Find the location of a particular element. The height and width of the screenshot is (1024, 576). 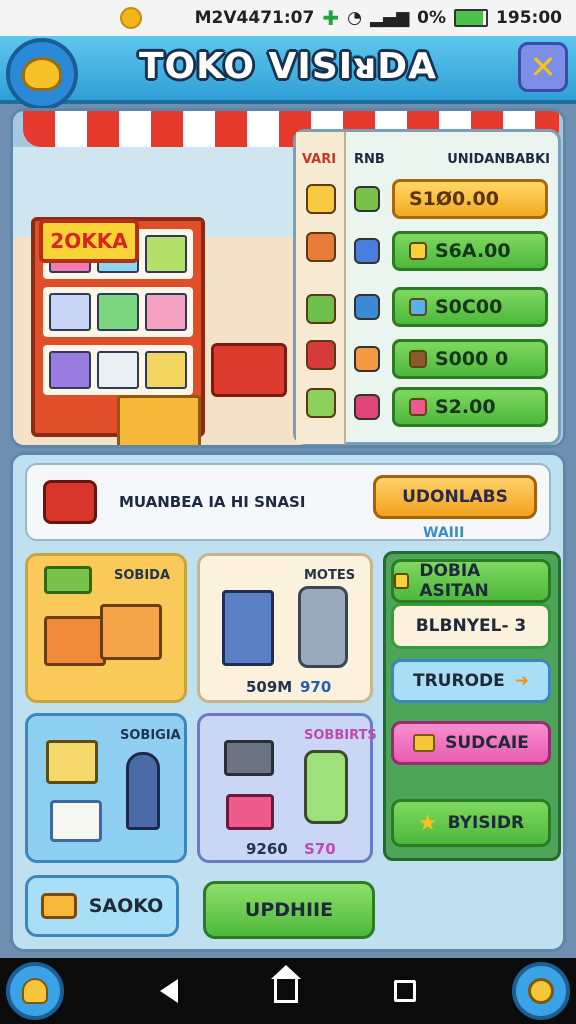

kettle-icon is located at coordinates (323, 627).